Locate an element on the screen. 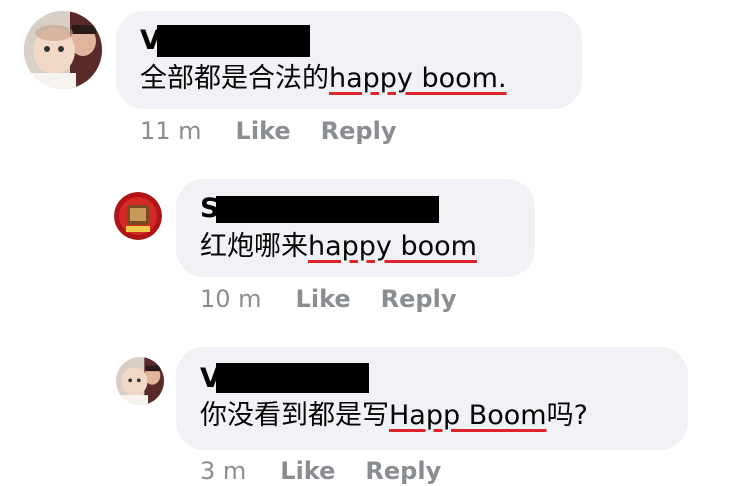  comment-text-plain: 你没看到都是写 is located at coordinates (294, 415).